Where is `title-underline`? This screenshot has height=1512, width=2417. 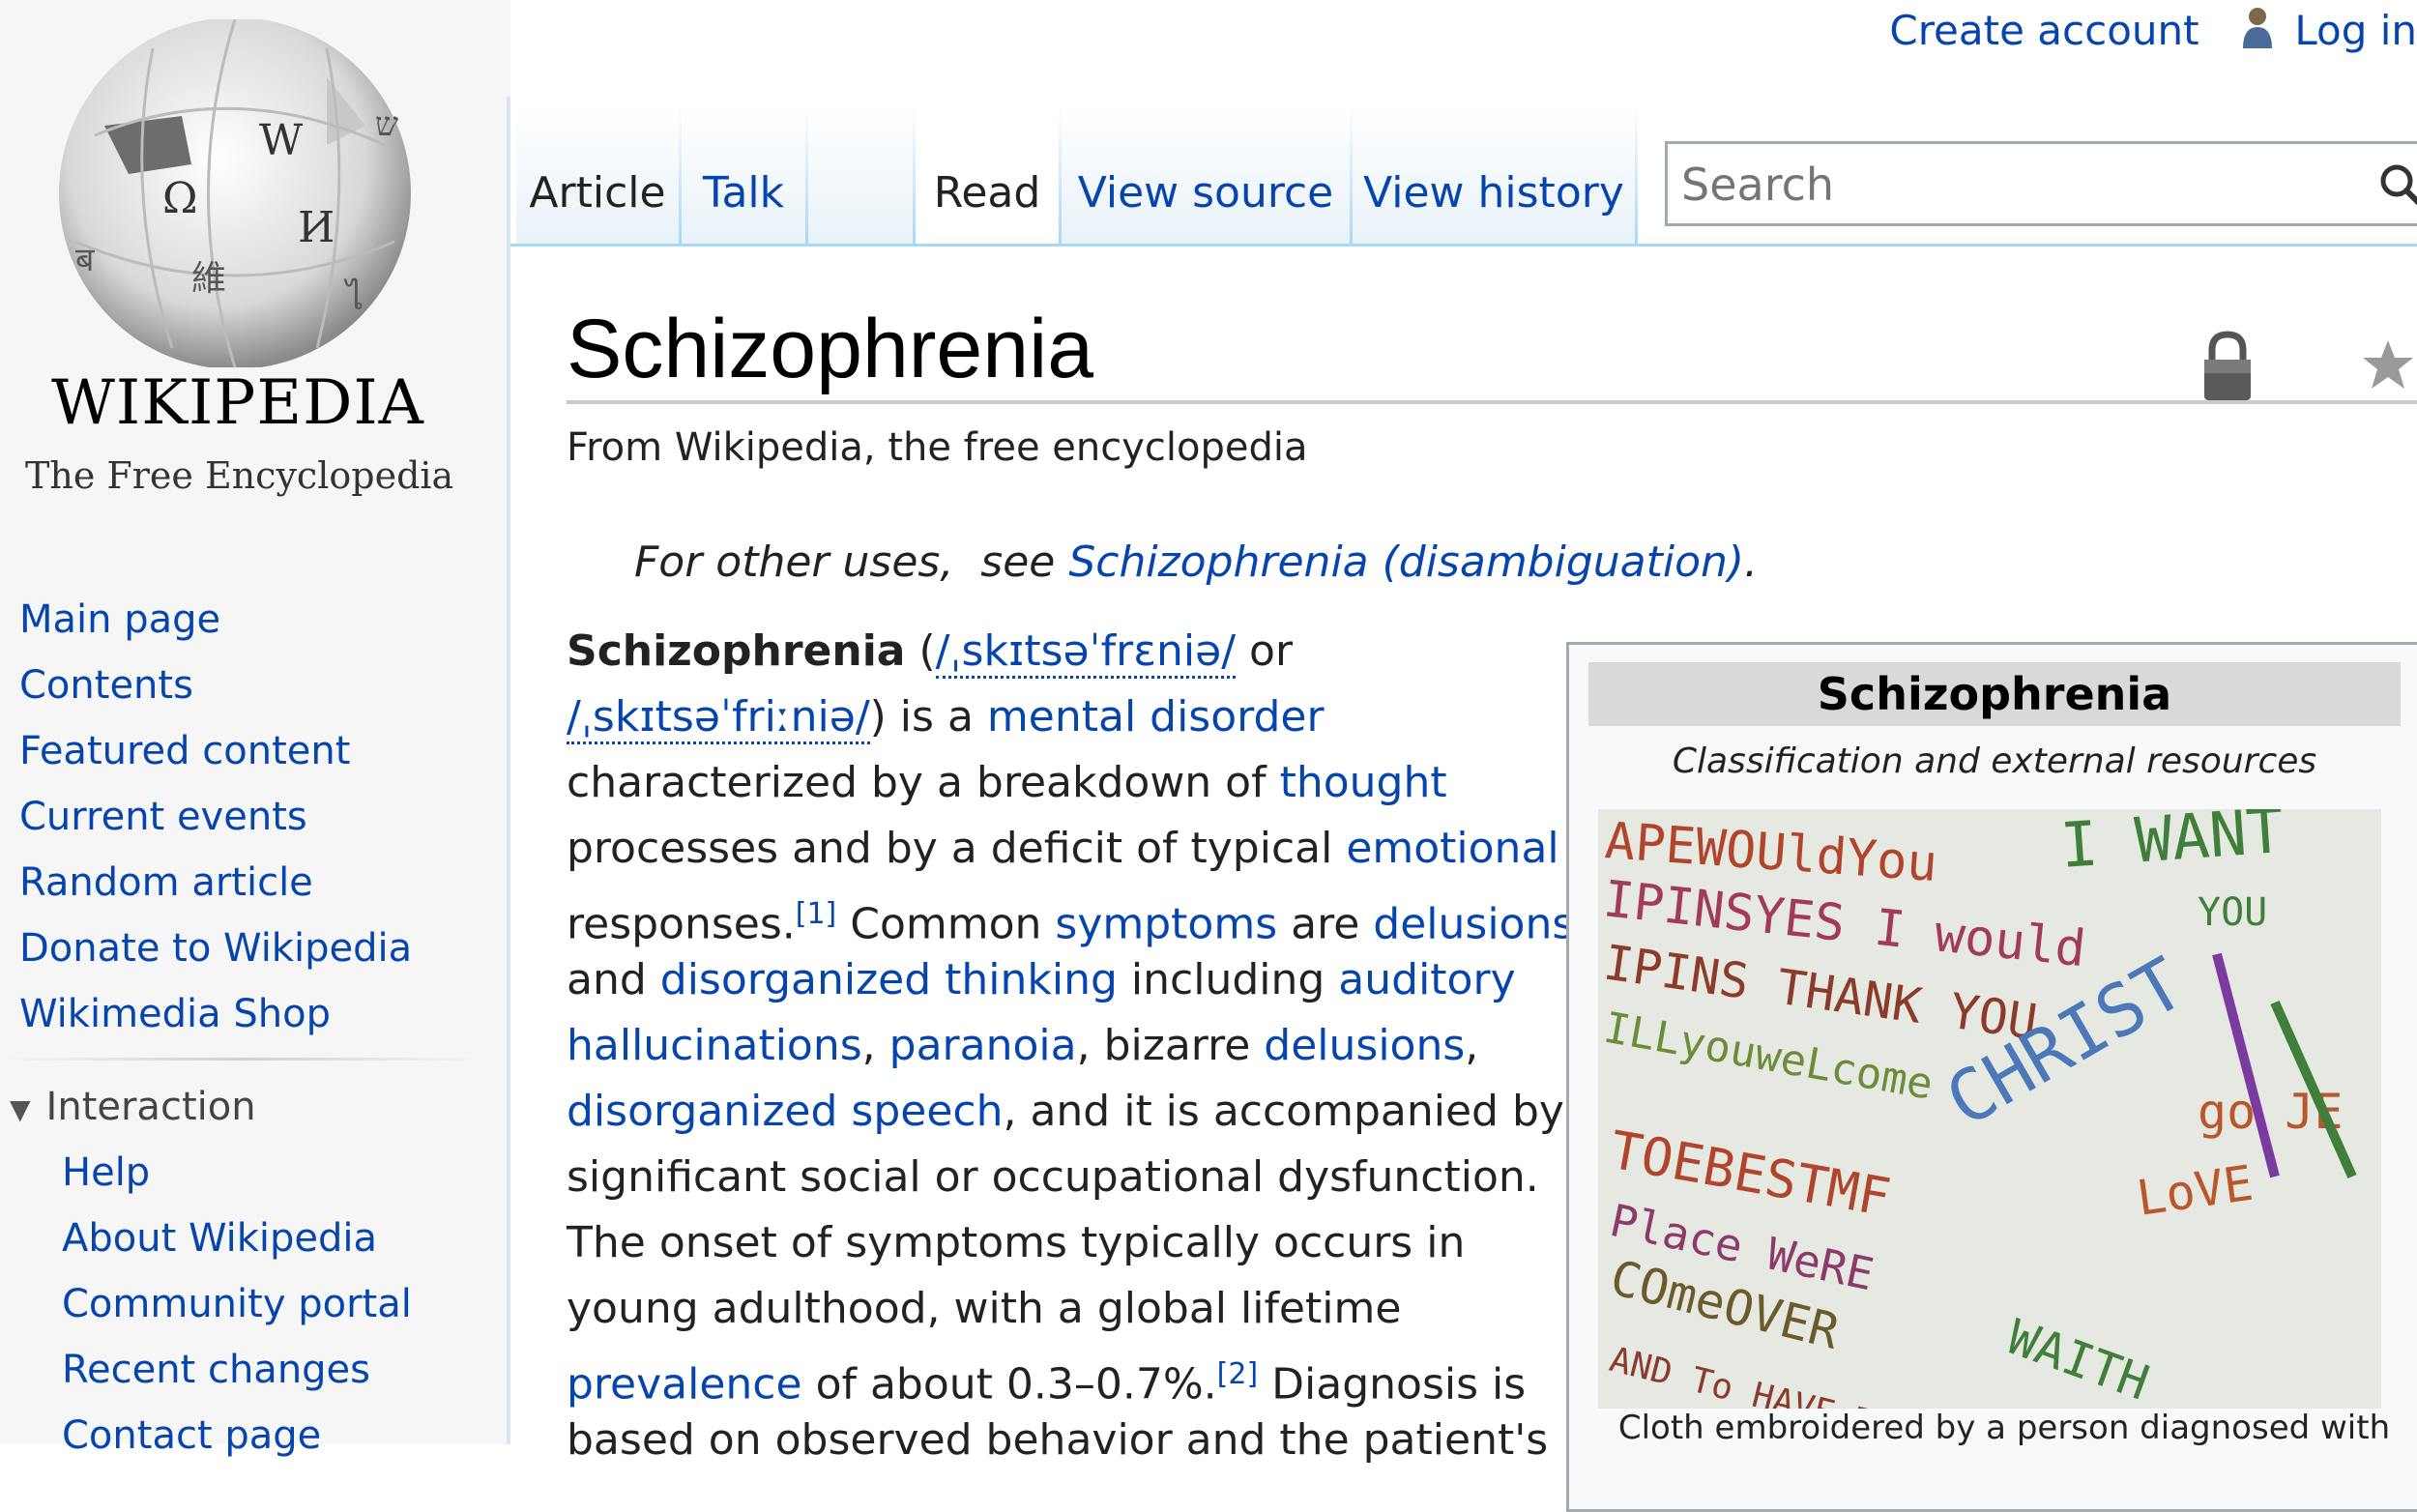 title-underline is located at coordinates (1492, 402).